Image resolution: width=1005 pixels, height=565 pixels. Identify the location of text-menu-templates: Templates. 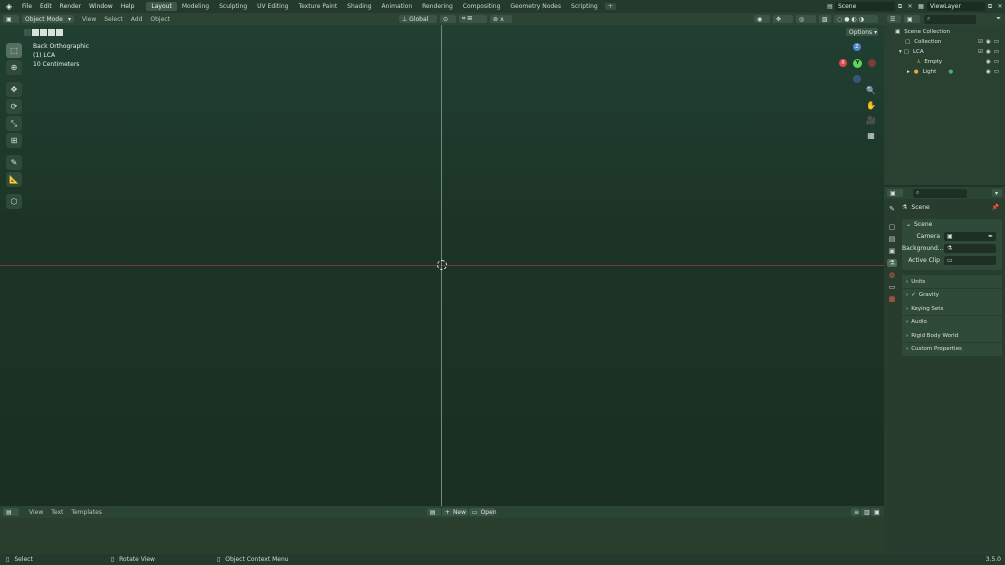
(86, 512).